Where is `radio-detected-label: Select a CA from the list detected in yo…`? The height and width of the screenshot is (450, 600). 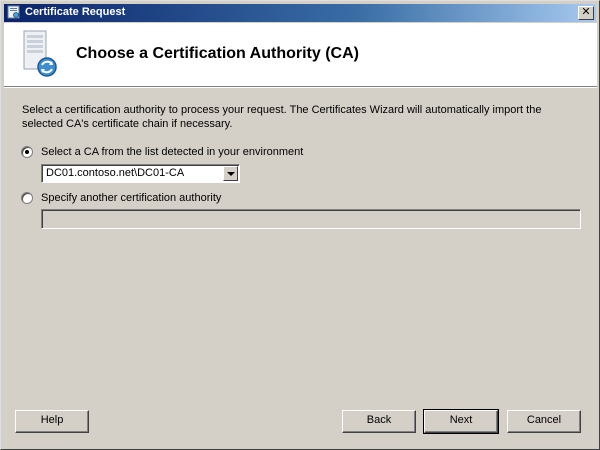 radio-detected-label: Select a CA from the list detected in yo… is located at coordinates (172, 152).